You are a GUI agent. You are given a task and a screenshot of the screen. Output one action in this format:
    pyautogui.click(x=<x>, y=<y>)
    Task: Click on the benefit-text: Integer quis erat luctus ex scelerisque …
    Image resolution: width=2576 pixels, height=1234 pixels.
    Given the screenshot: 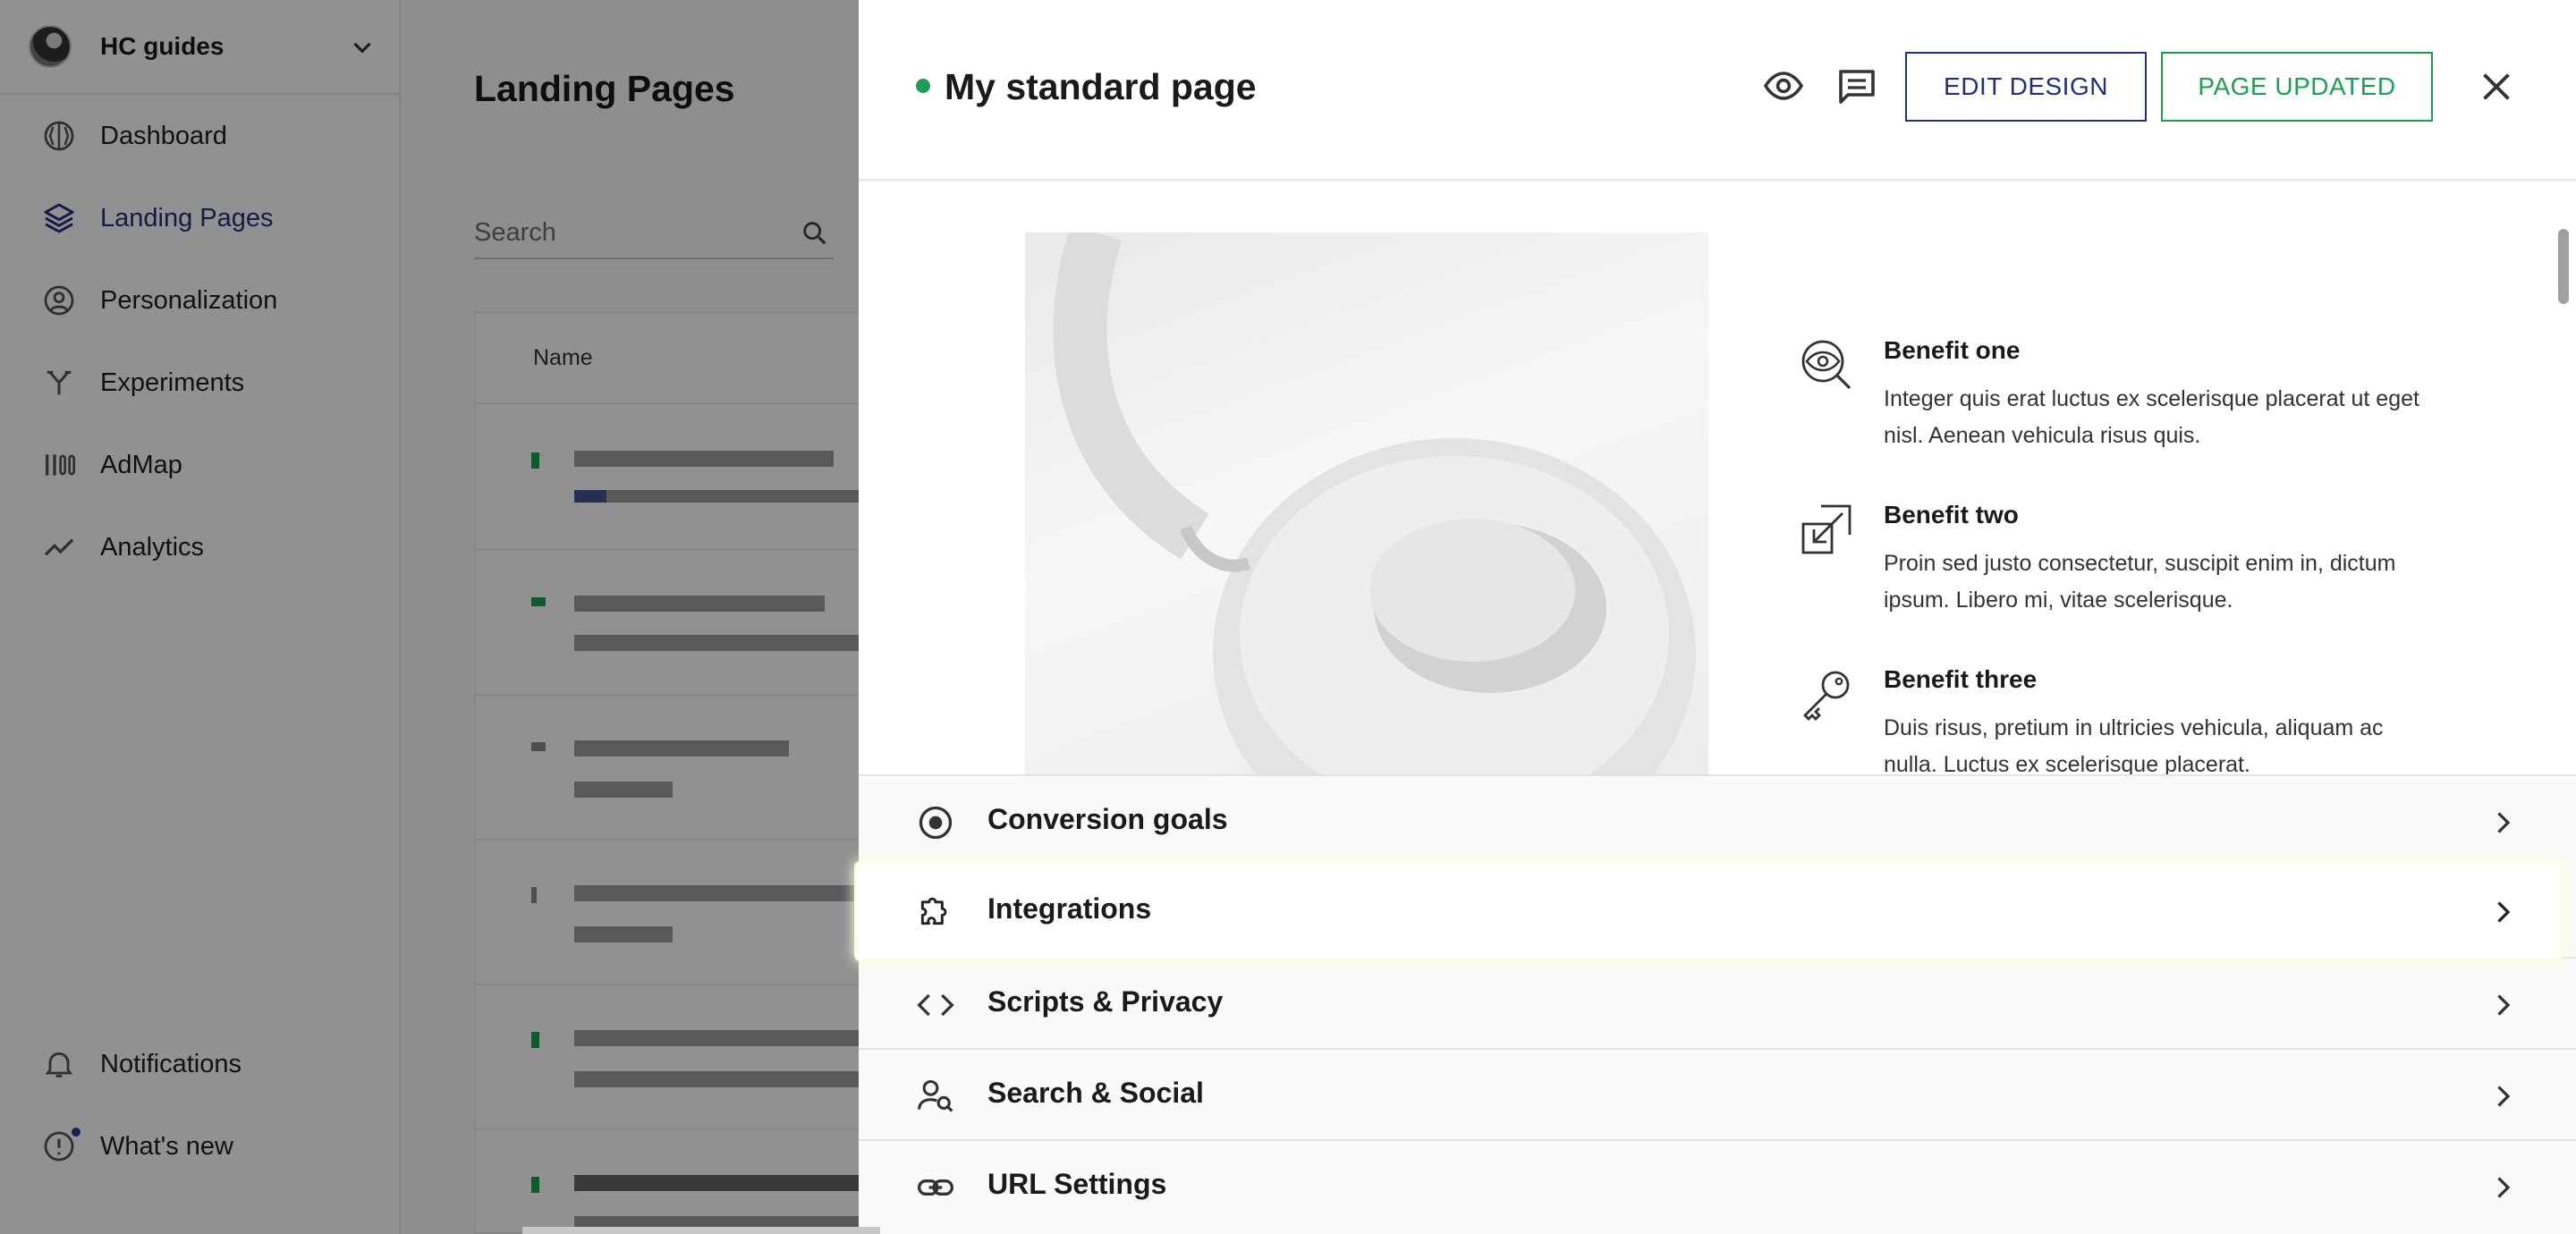 What is the action you would take?
    pyautogui.click(x=2151, y=417)
    